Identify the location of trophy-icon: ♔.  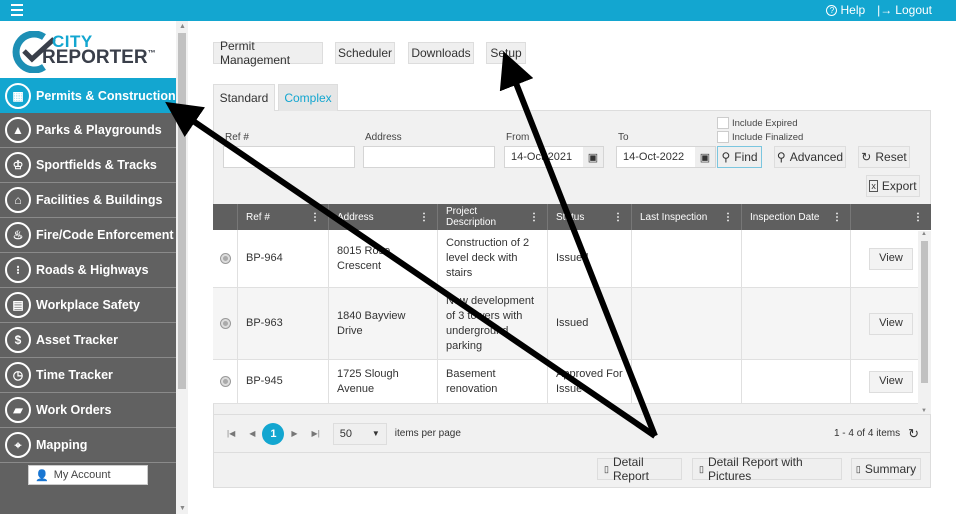
(18, 165).